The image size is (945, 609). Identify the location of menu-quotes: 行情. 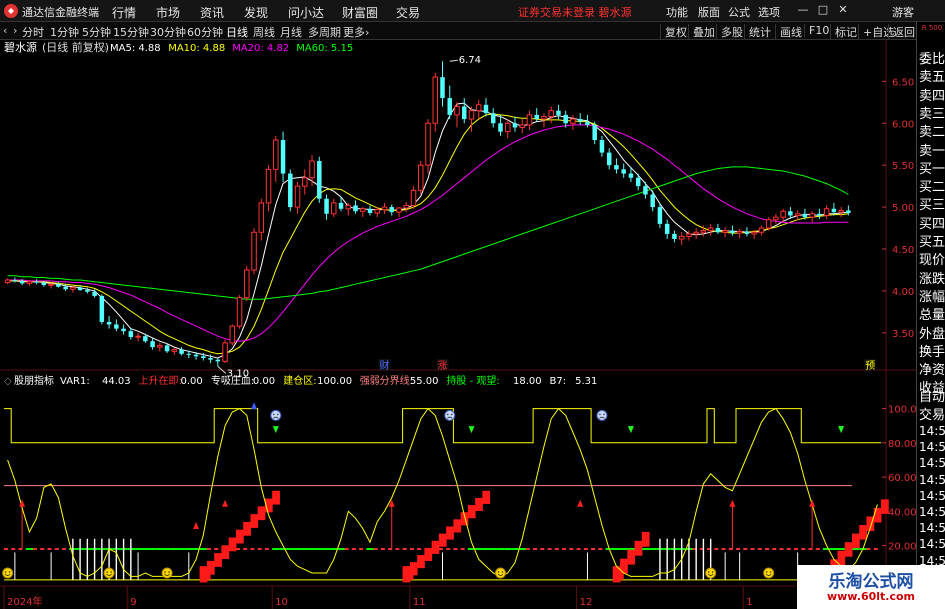
(124, 12).